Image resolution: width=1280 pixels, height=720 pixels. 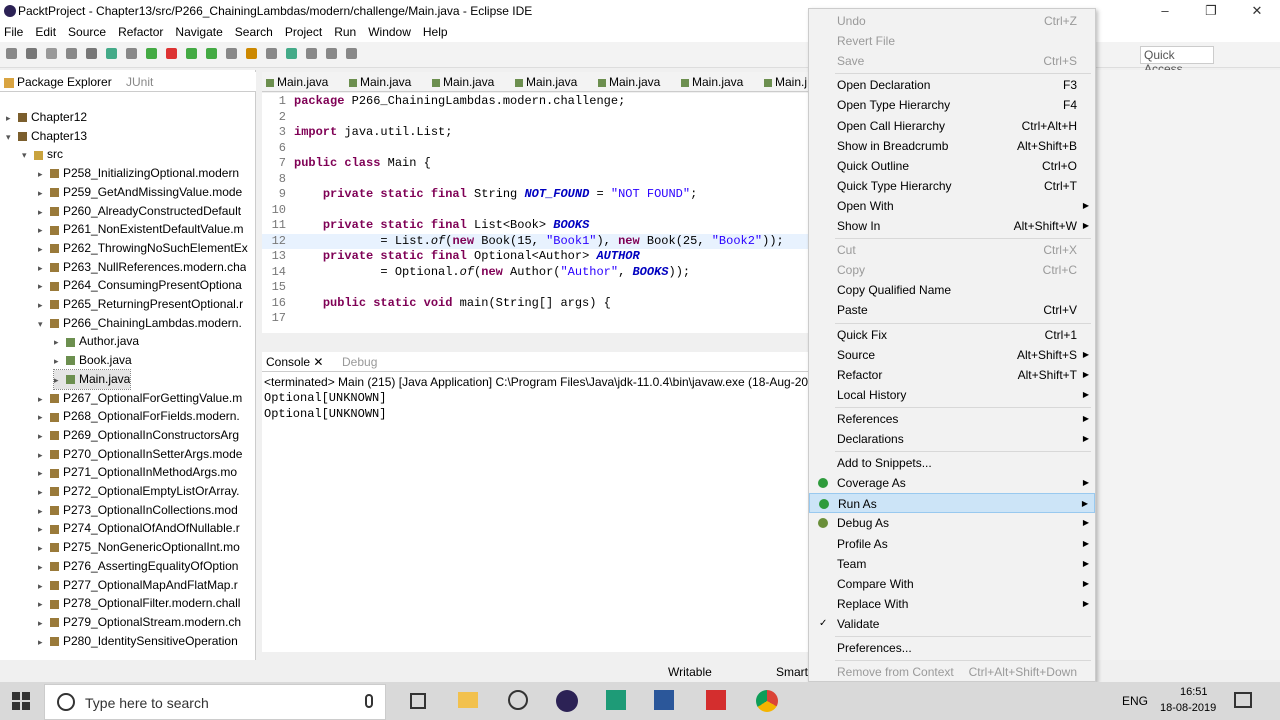 What do you see at coordinates (952, 61) in the screenshot?
I see `context-menu-item: Save Ctrl+S` at bounding box center [952, 61].